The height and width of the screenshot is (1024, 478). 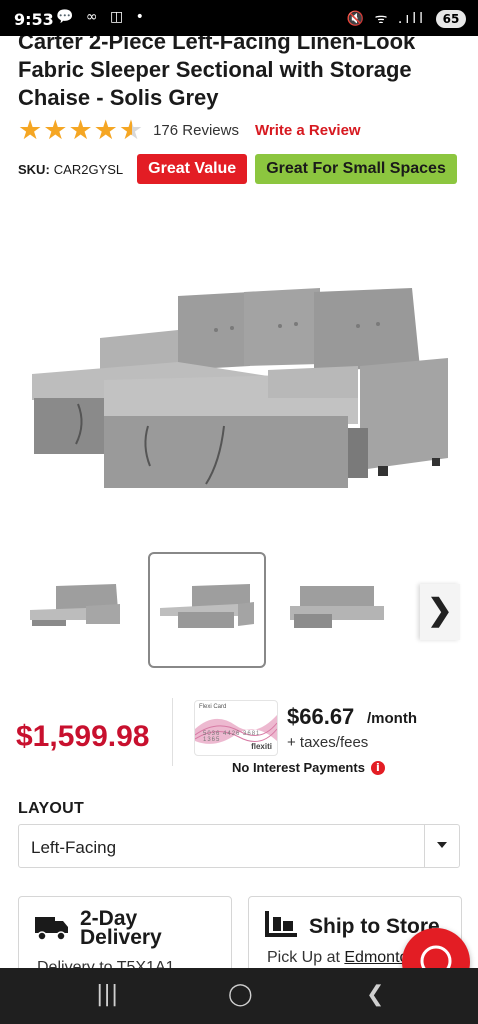 I want to click on chat-bubble-icon, so click(x=436, y=956).